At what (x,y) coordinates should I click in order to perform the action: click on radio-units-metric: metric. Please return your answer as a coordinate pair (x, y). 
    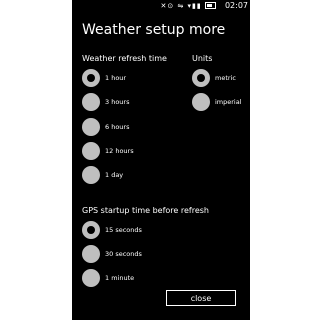
    Looking at the image, I should click on (214, 78).